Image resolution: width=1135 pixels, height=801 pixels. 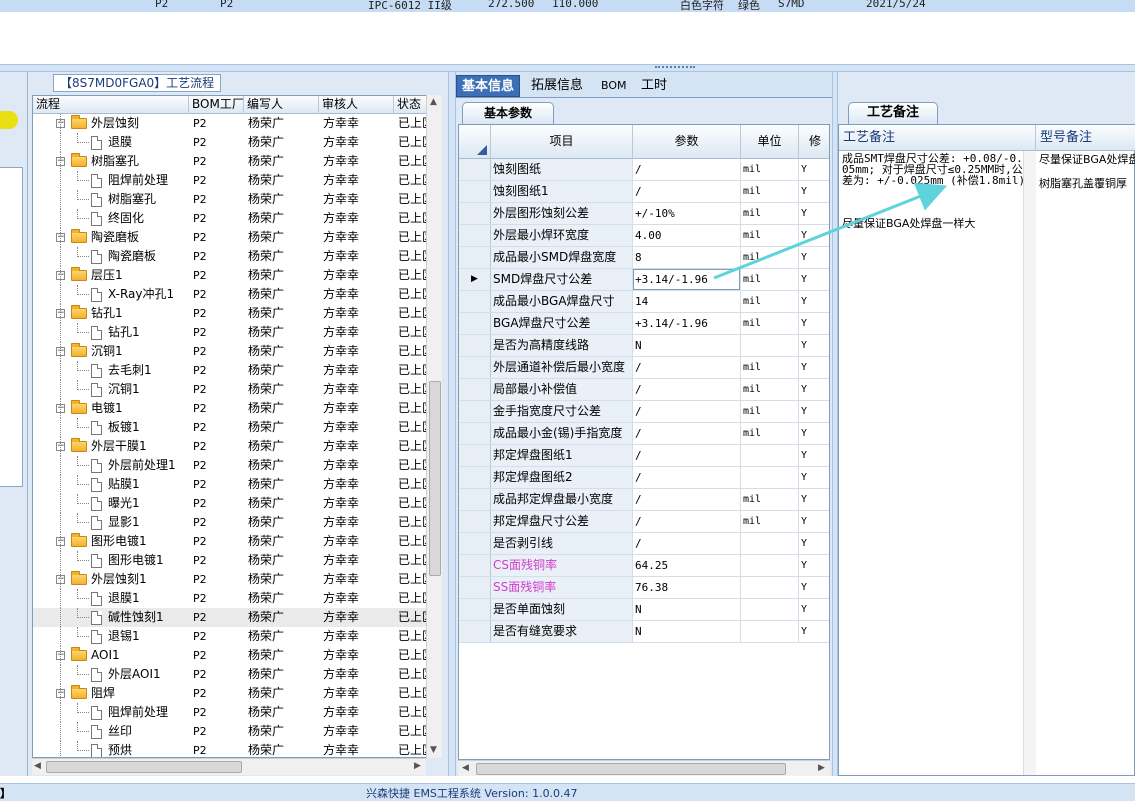 I want to click on tree-row: − 沉铜1 P2 杨荣广 方幸幸 已上区, so click(x=235, y=351).